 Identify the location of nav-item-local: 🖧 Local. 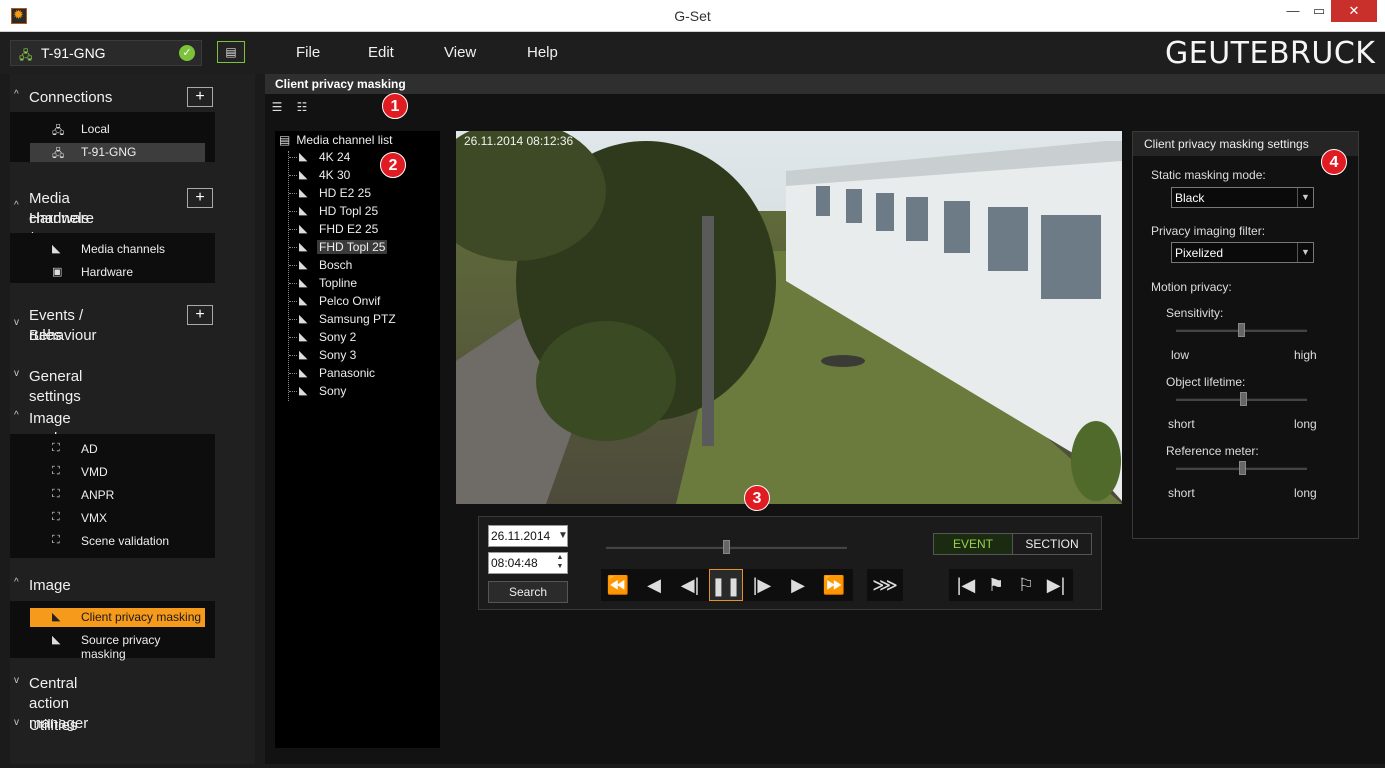
(117, 129).